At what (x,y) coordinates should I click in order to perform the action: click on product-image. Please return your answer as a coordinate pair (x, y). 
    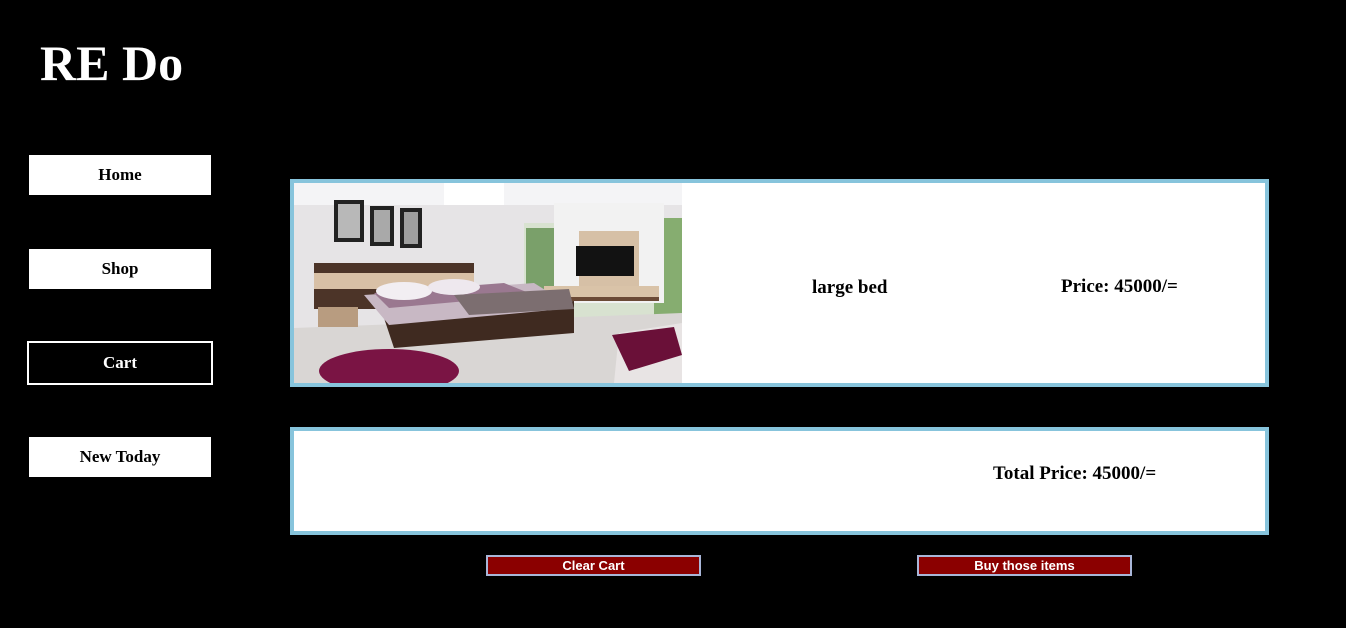
    Looking at the image, I should click on (488, 283).